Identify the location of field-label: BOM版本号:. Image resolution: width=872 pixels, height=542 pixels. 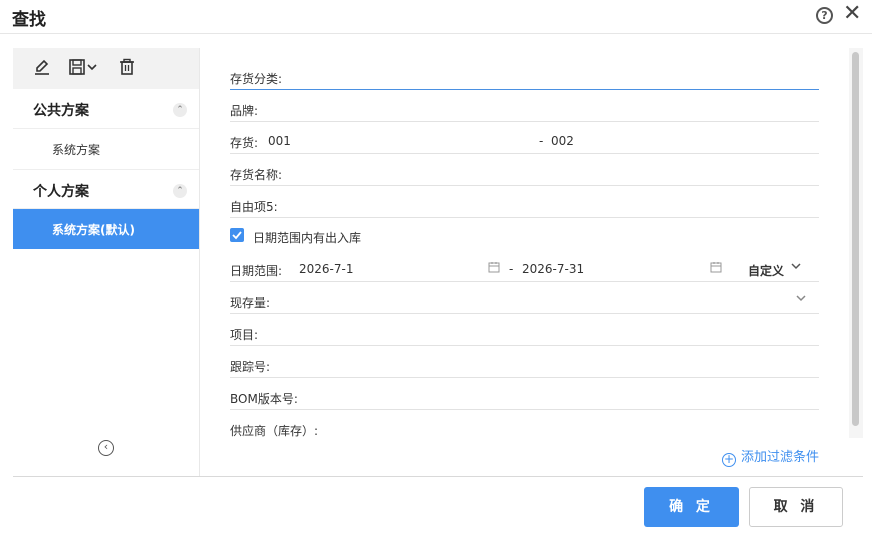
(264, 399).